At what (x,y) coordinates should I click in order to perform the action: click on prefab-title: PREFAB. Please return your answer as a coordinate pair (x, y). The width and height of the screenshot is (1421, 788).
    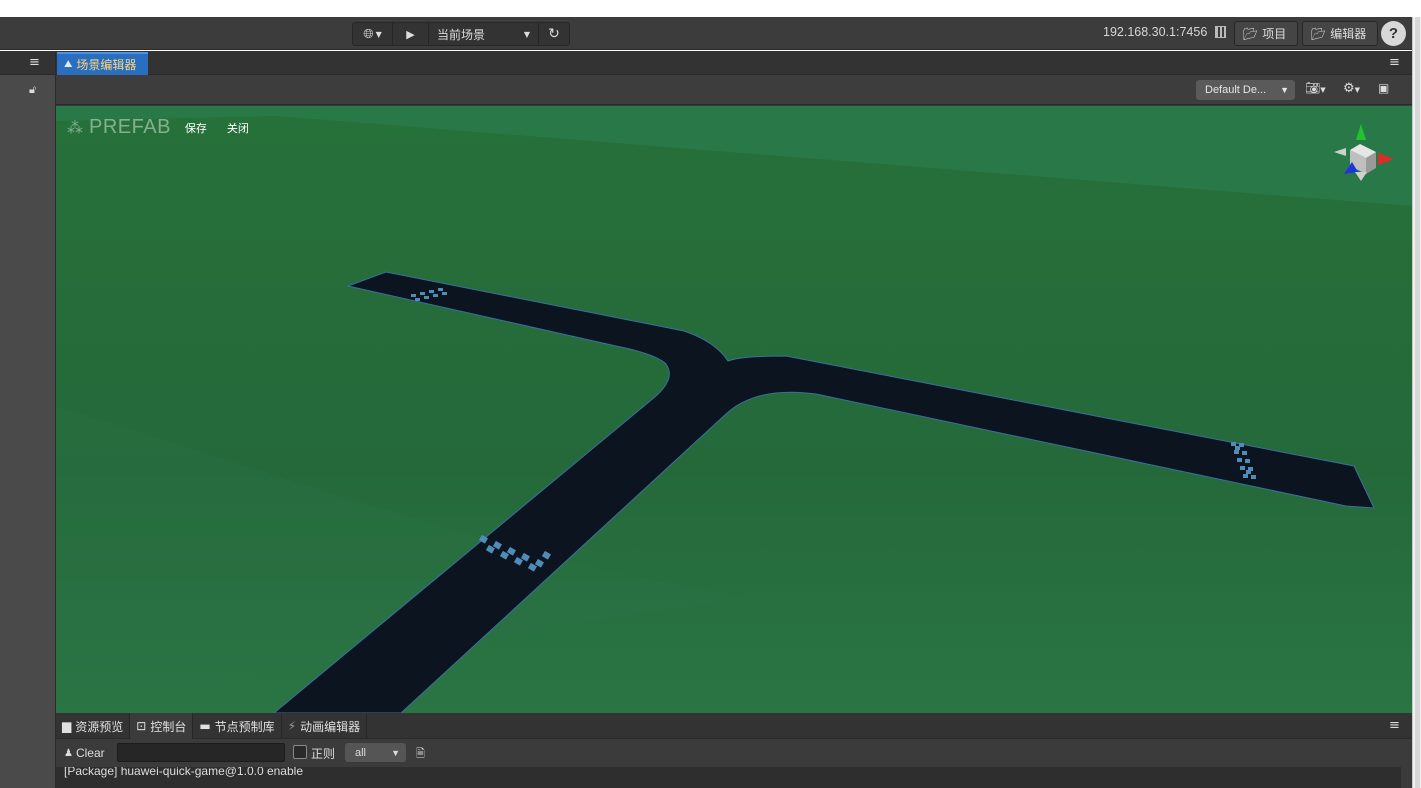
    Looking at the image, I should click on (130, 127).